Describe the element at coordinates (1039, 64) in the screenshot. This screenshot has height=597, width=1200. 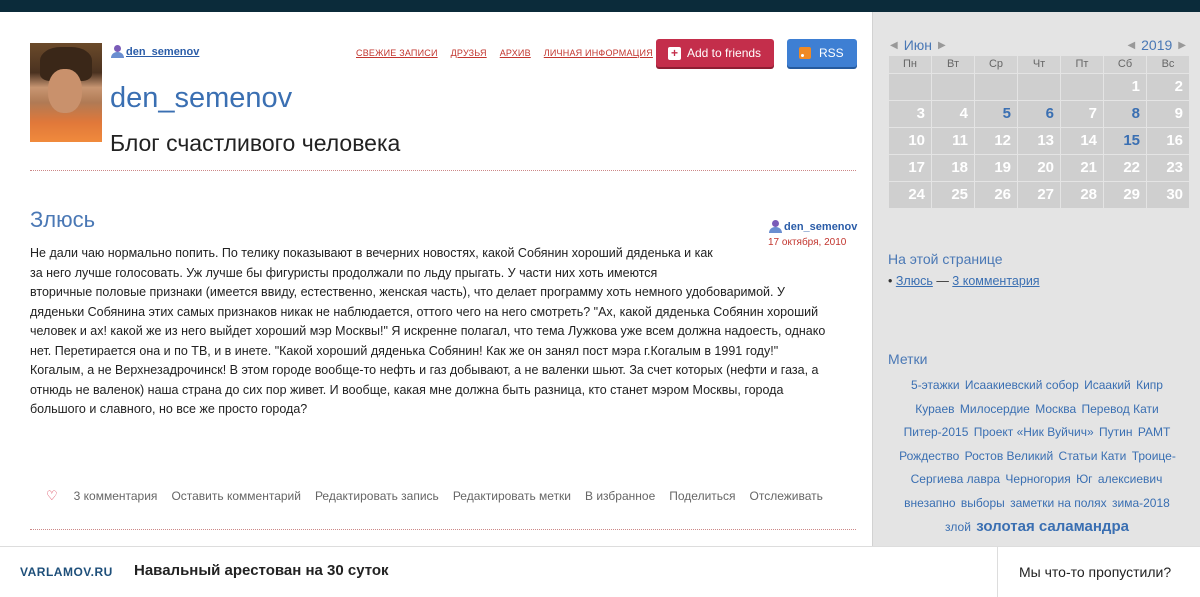
I see `calendar-weekday: Чт` at that location.